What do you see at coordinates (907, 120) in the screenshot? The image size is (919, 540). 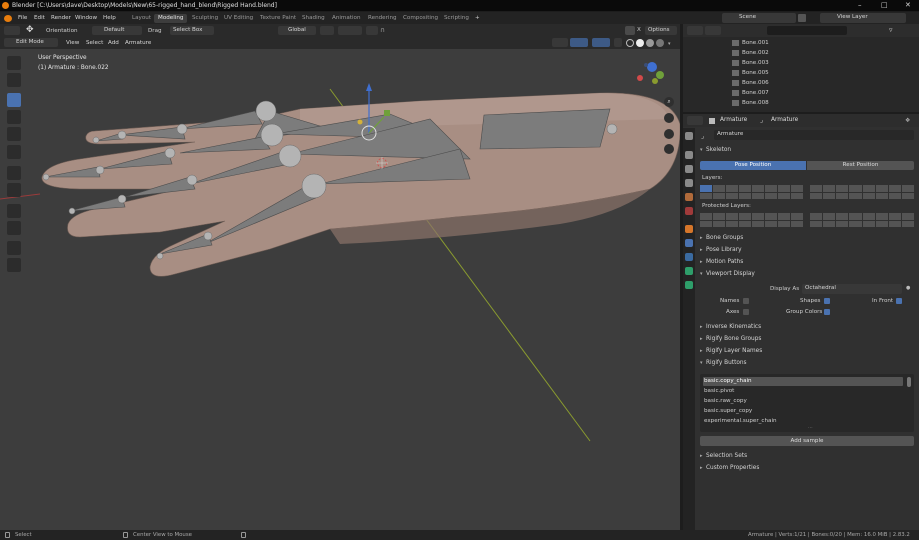 I see `pin-icon: ❖` at bounding box center [907, 120].